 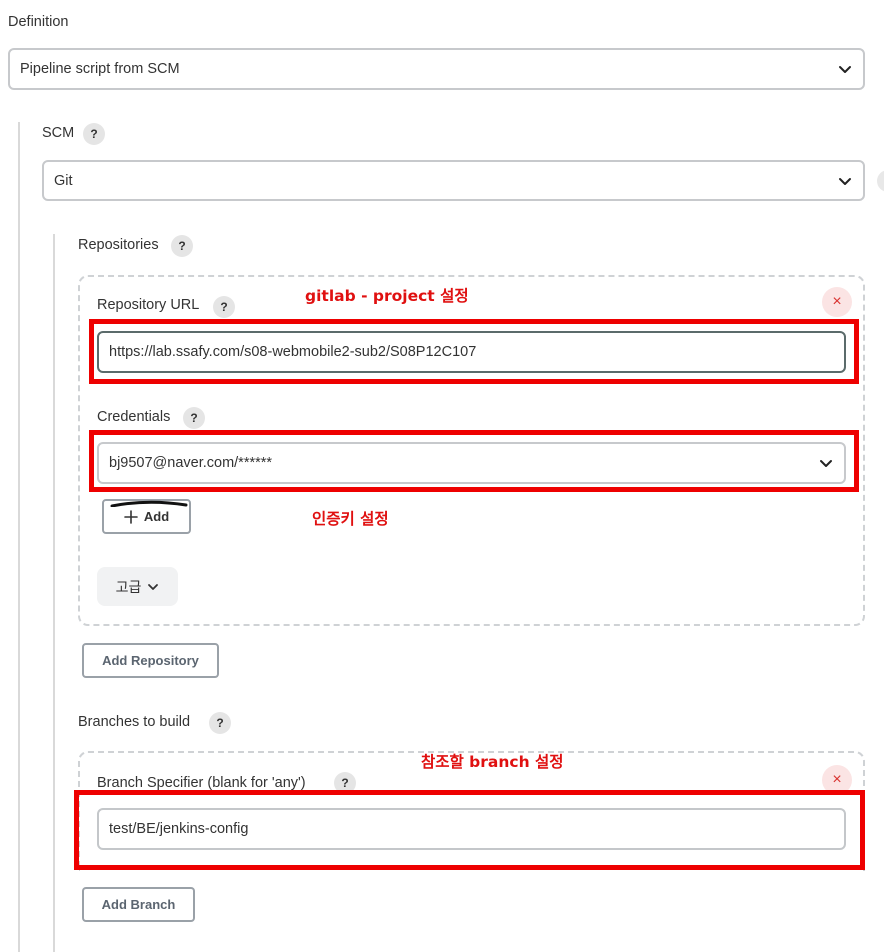 What do you see at coordinates (453, 180) in the screenshot?
I see `scm-select: Git` at bounding box center [453, 180].